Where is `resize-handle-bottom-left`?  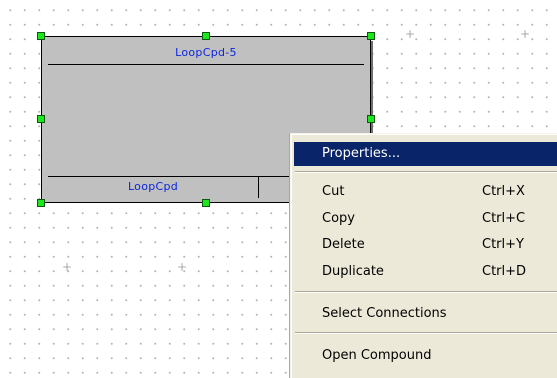
resize-handle-bottom-left is located at coordinates (41, 203).